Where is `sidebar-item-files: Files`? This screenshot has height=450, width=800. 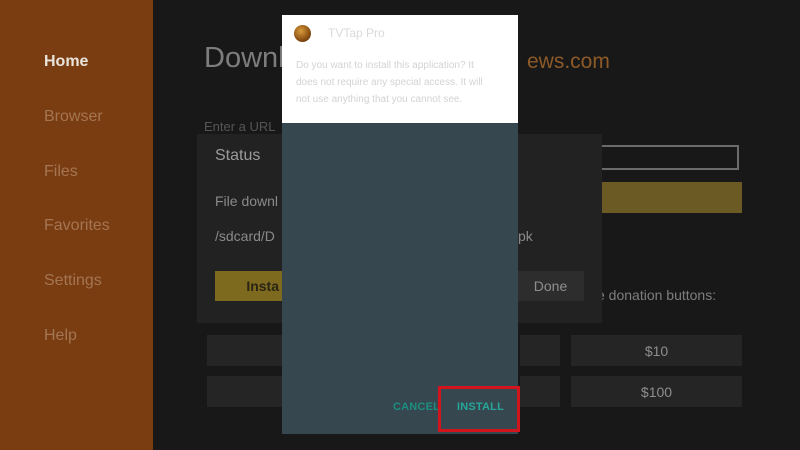 sidebar-item-files: Files is located at coordinates (61, 172).